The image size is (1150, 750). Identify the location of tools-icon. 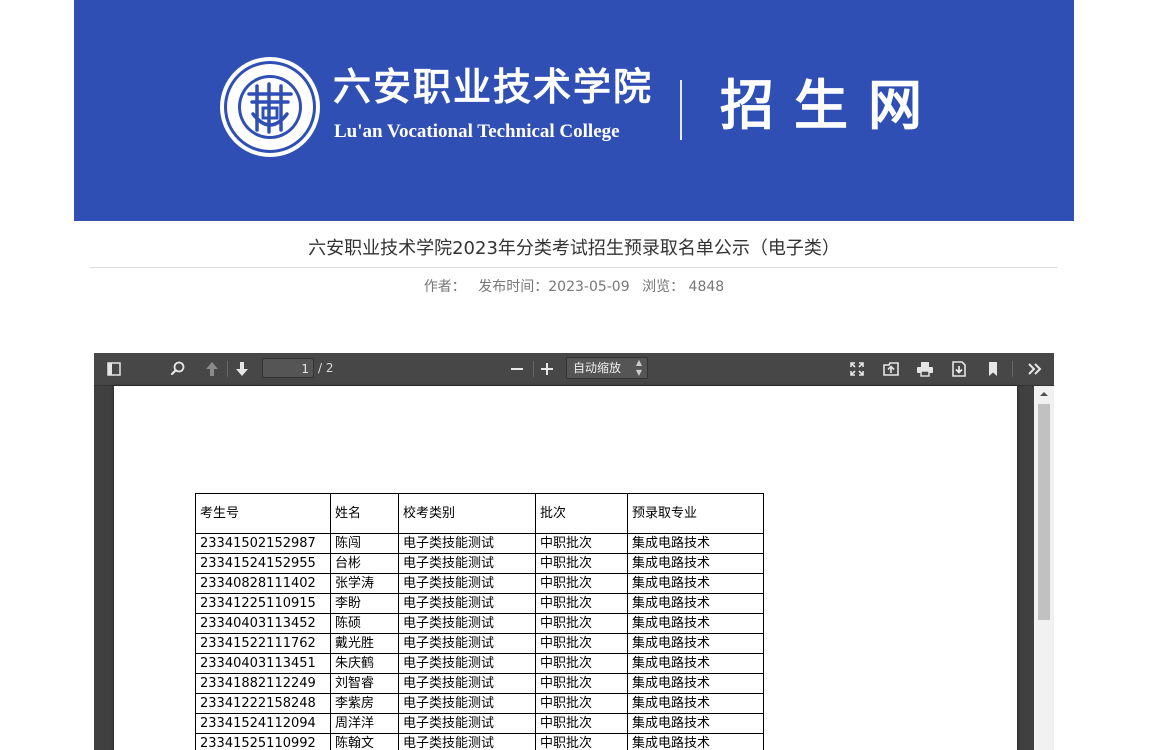
(1035, 369).